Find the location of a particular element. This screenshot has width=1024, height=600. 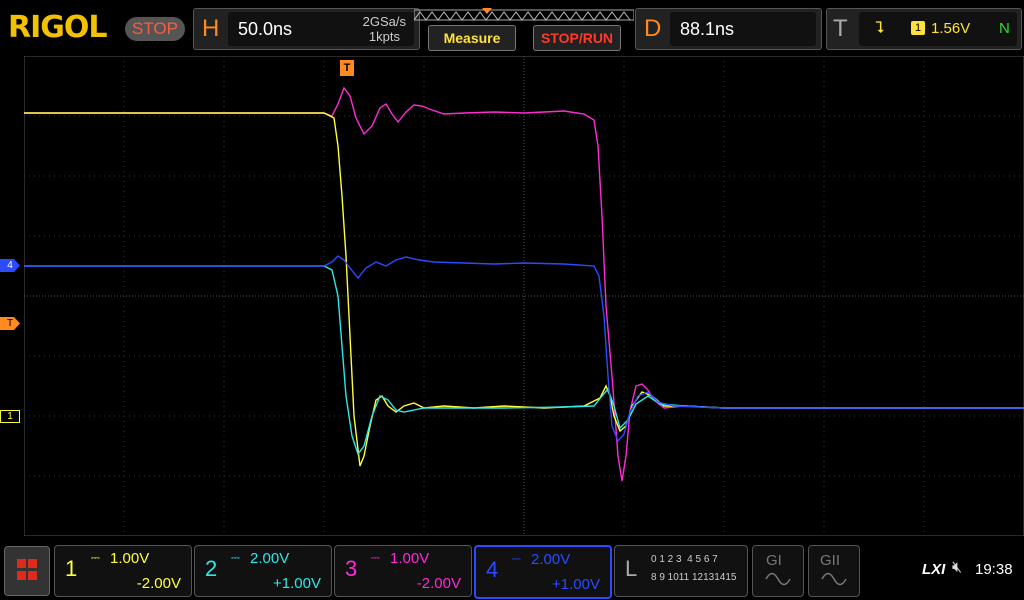

channel-3-offset: -2.00V is located at coordinates (438, 583).